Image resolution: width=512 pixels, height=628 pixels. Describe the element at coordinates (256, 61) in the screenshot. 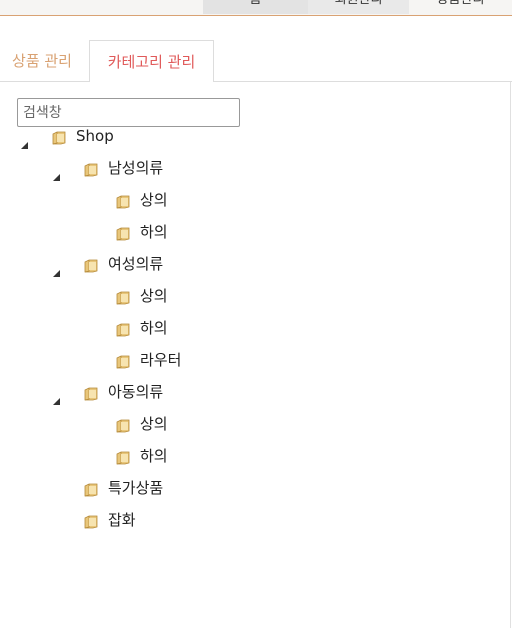

I see `tab-bar: 상품 관리 카테고리 관리` at that location.